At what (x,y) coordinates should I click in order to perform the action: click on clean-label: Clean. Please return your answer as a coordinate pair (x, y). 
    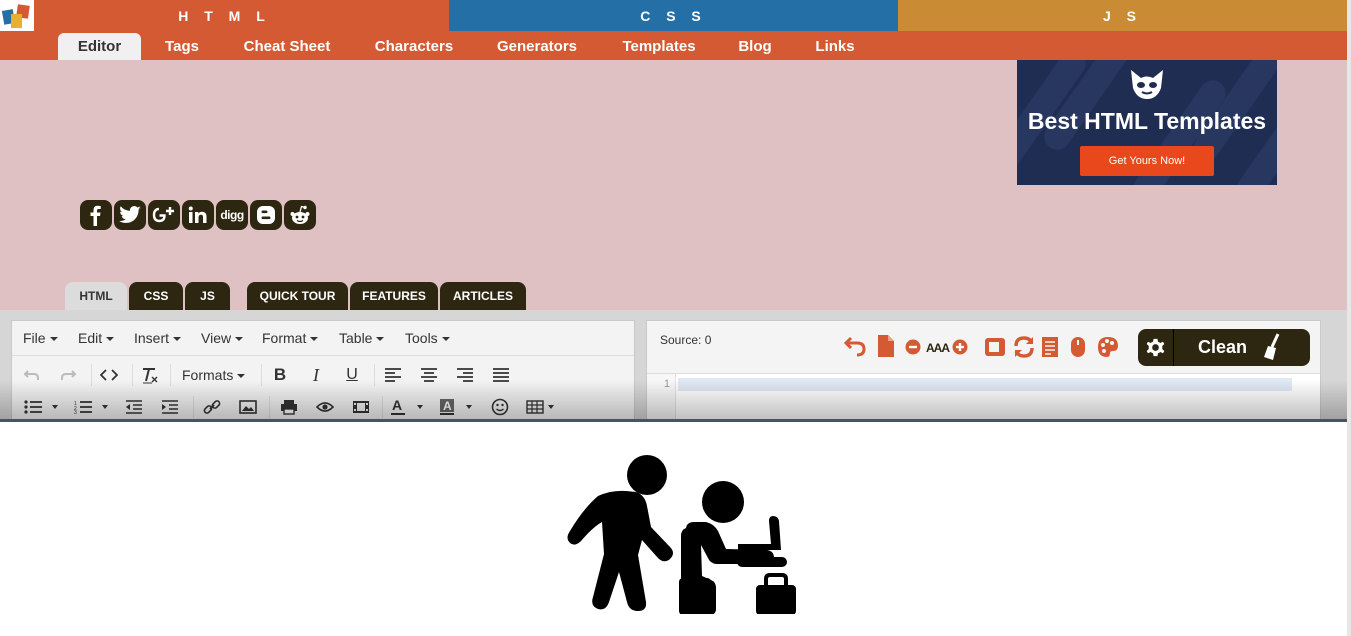
    Looking at the image, I should click on (1223, 347).